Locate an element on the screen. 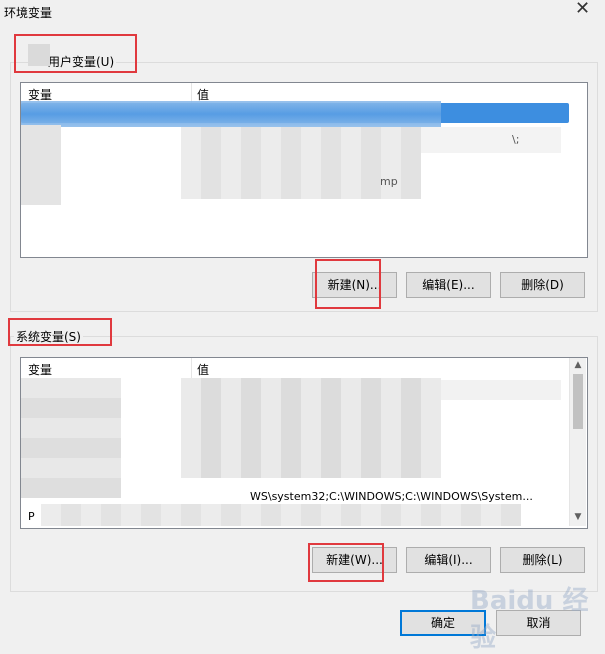  scroll-up-icon: ▲ is located at coordinates (578, 365).